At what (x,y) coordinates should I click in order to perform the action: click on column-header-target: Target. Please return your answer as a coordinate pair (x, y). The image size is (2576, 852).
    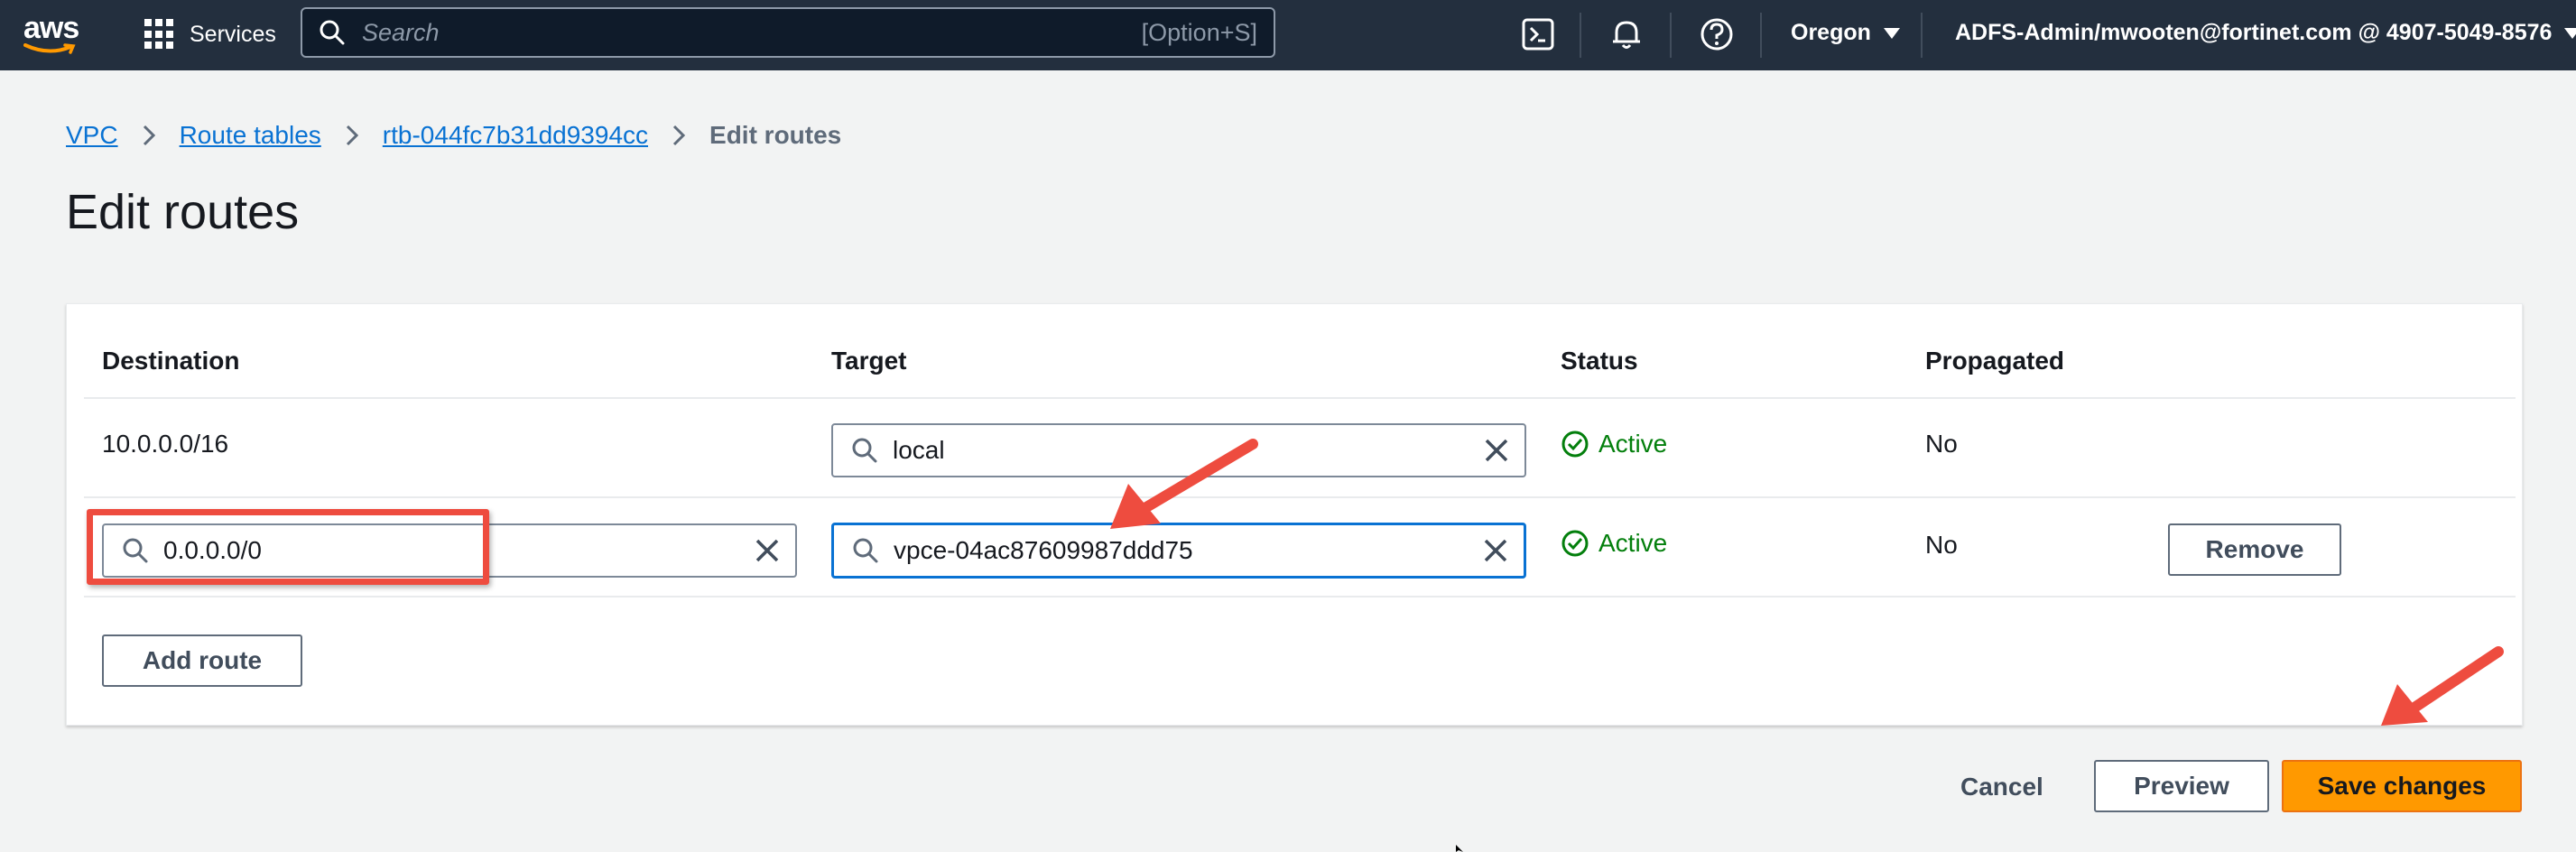
    Looking at the image, I should click on (869, 361).